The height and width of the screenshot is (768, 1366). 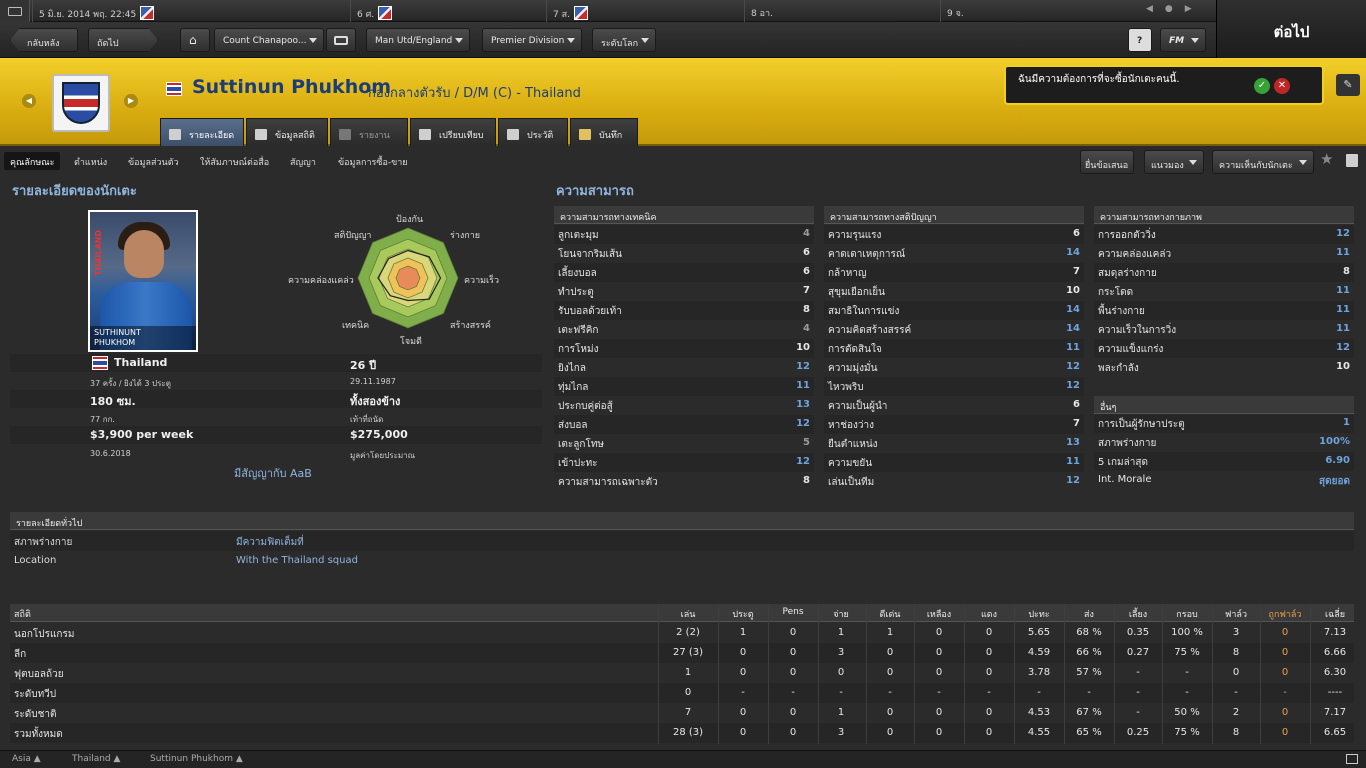 What do you see at coordinates (939, 614) in the screenshot?
I see `stats-column-header: เหลือง` at bounding box center [939, 614].